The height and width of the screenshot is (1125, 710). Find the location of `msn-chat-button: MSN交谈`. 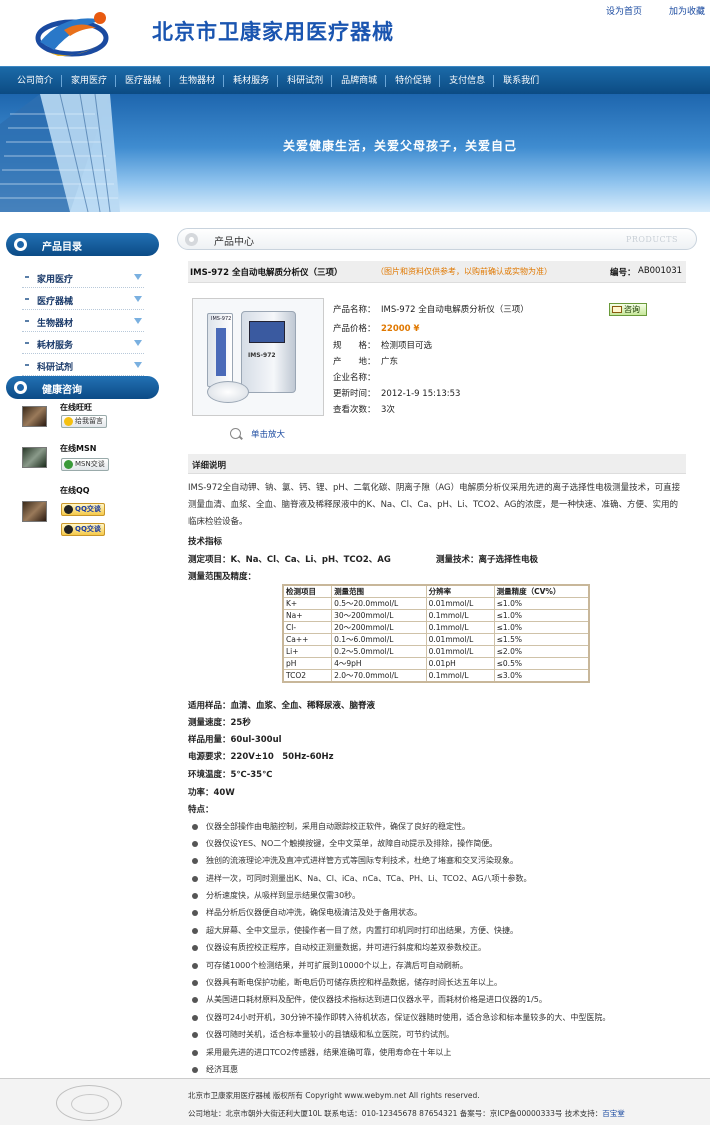

msn-chat-button: MSN交谈 is located at coordinates (85, 464).